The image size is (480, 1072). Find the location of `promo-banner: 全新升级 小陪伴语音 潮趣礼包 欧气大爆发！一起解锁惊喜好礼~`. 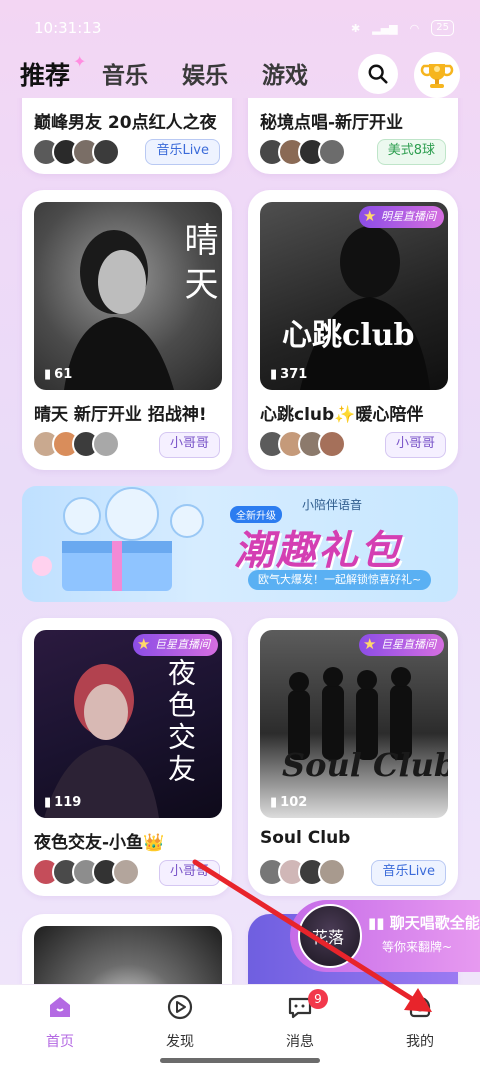

promo-banner: 全新升级 小陪伴语音 潮趣礼包 欧气大爆发！一起解锁惊喜好礼~ is located at coordinates (240, 544).